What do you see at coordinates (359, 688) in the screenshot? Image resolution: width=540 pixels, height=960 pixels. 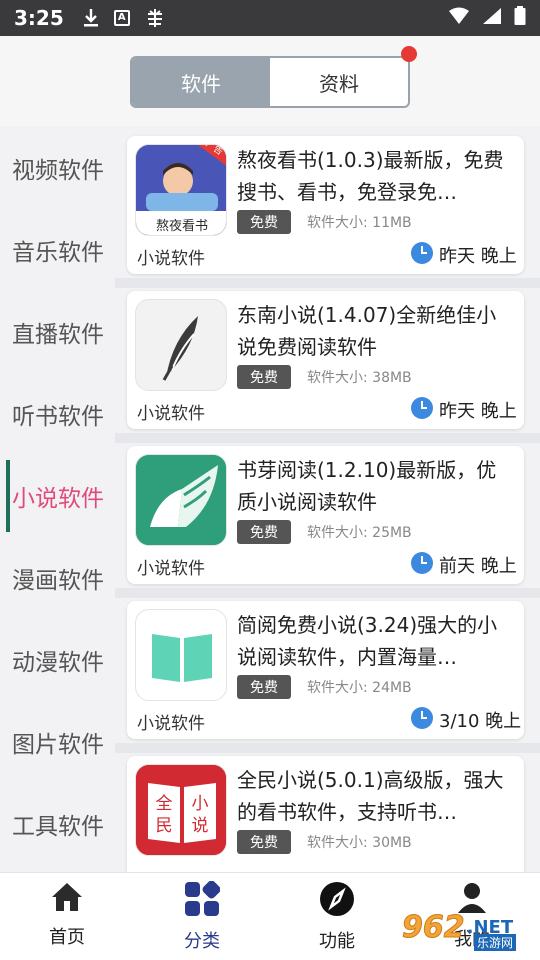 I see `app-size: 软件大小: 24MB` at bounding box center [359, 688].